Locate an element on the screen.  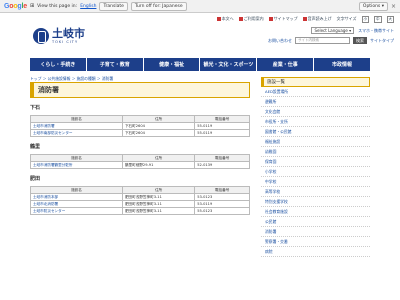
nav-item-health: 健康・福祉 is located at coordinates (171, 64).